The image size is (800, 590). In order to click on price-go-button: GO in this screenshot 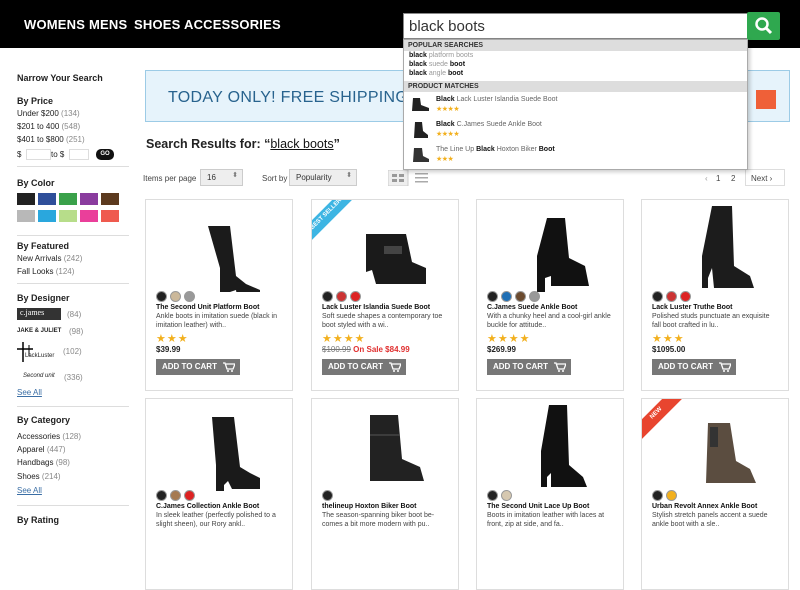, I will do `click(105, 154)`.